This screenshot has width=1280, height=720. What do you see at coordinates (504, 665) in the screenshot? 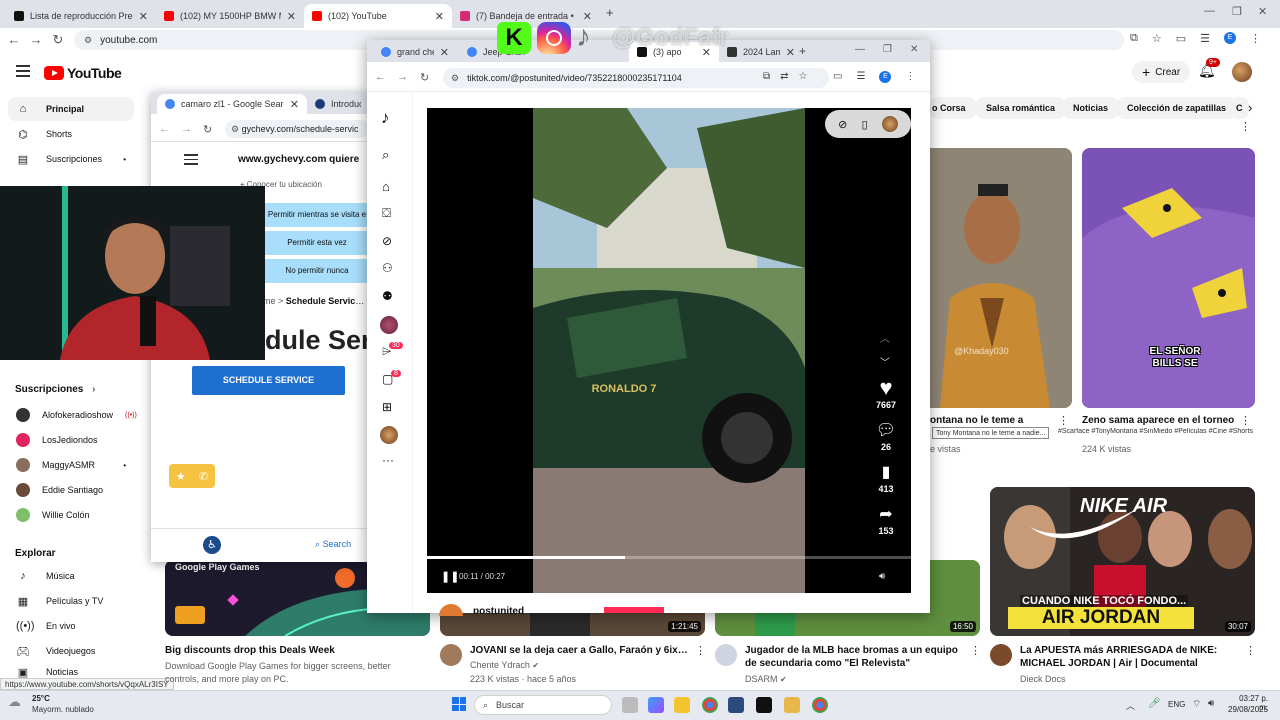
I see `channel-name-row: Chente Ydrach ✔` at bounding box center [504, 665].